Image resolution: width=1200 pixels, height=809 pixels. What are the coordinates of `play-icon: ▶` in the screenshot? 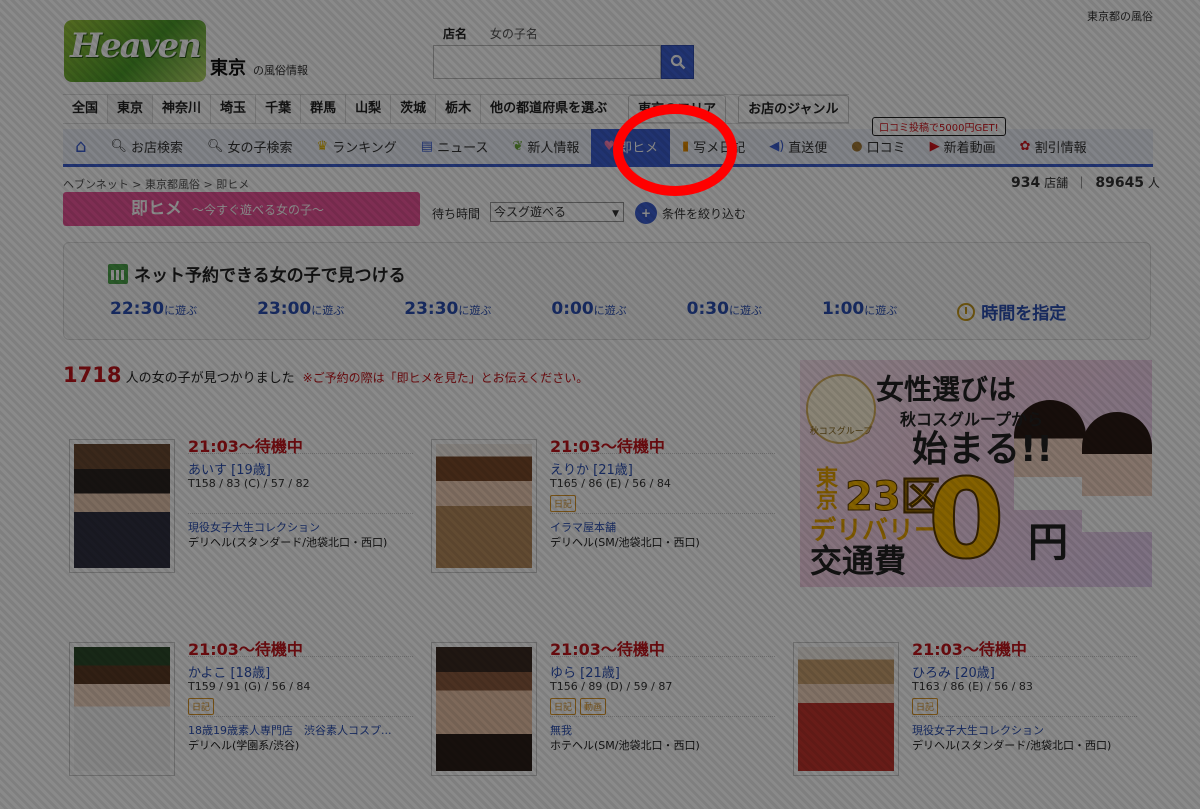 It's located at (934, 146).